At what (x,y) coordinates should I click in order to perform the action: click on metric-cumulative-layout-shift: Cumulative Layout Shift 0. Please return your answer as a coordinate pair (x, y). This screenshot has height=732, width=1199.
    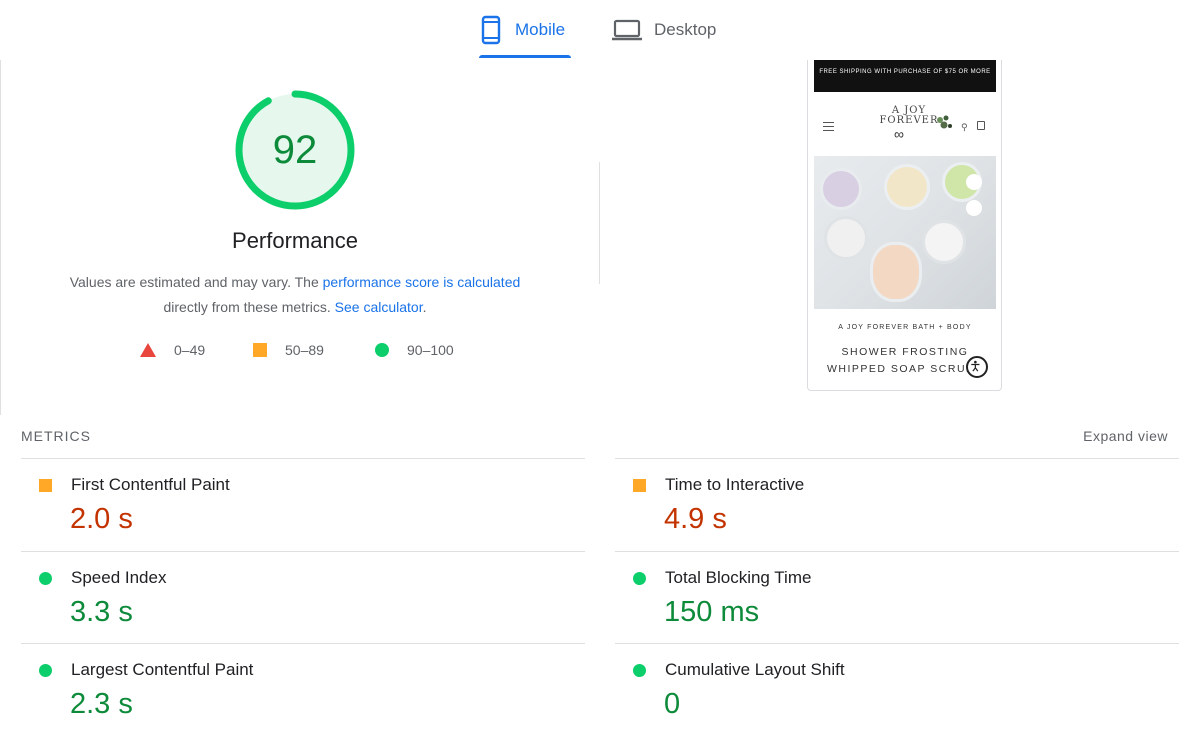
    Looking at the image, I should click on (897, 687).